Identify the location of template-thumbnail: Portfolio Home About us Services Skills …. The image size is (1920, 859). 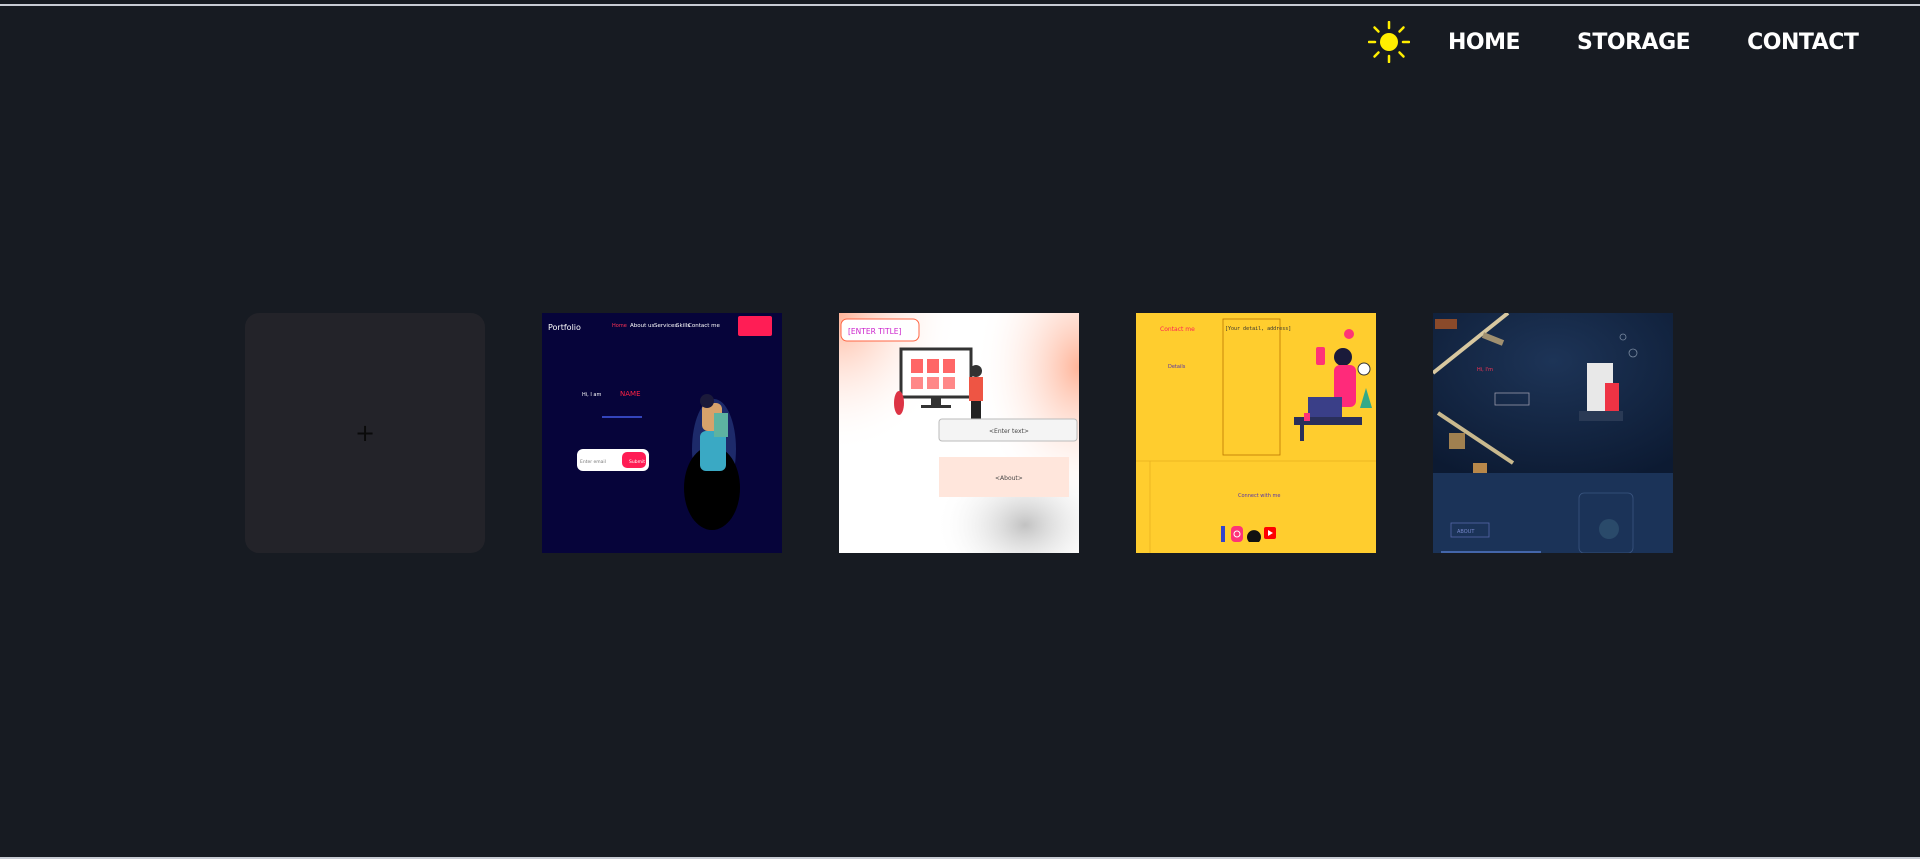
(662, 433).